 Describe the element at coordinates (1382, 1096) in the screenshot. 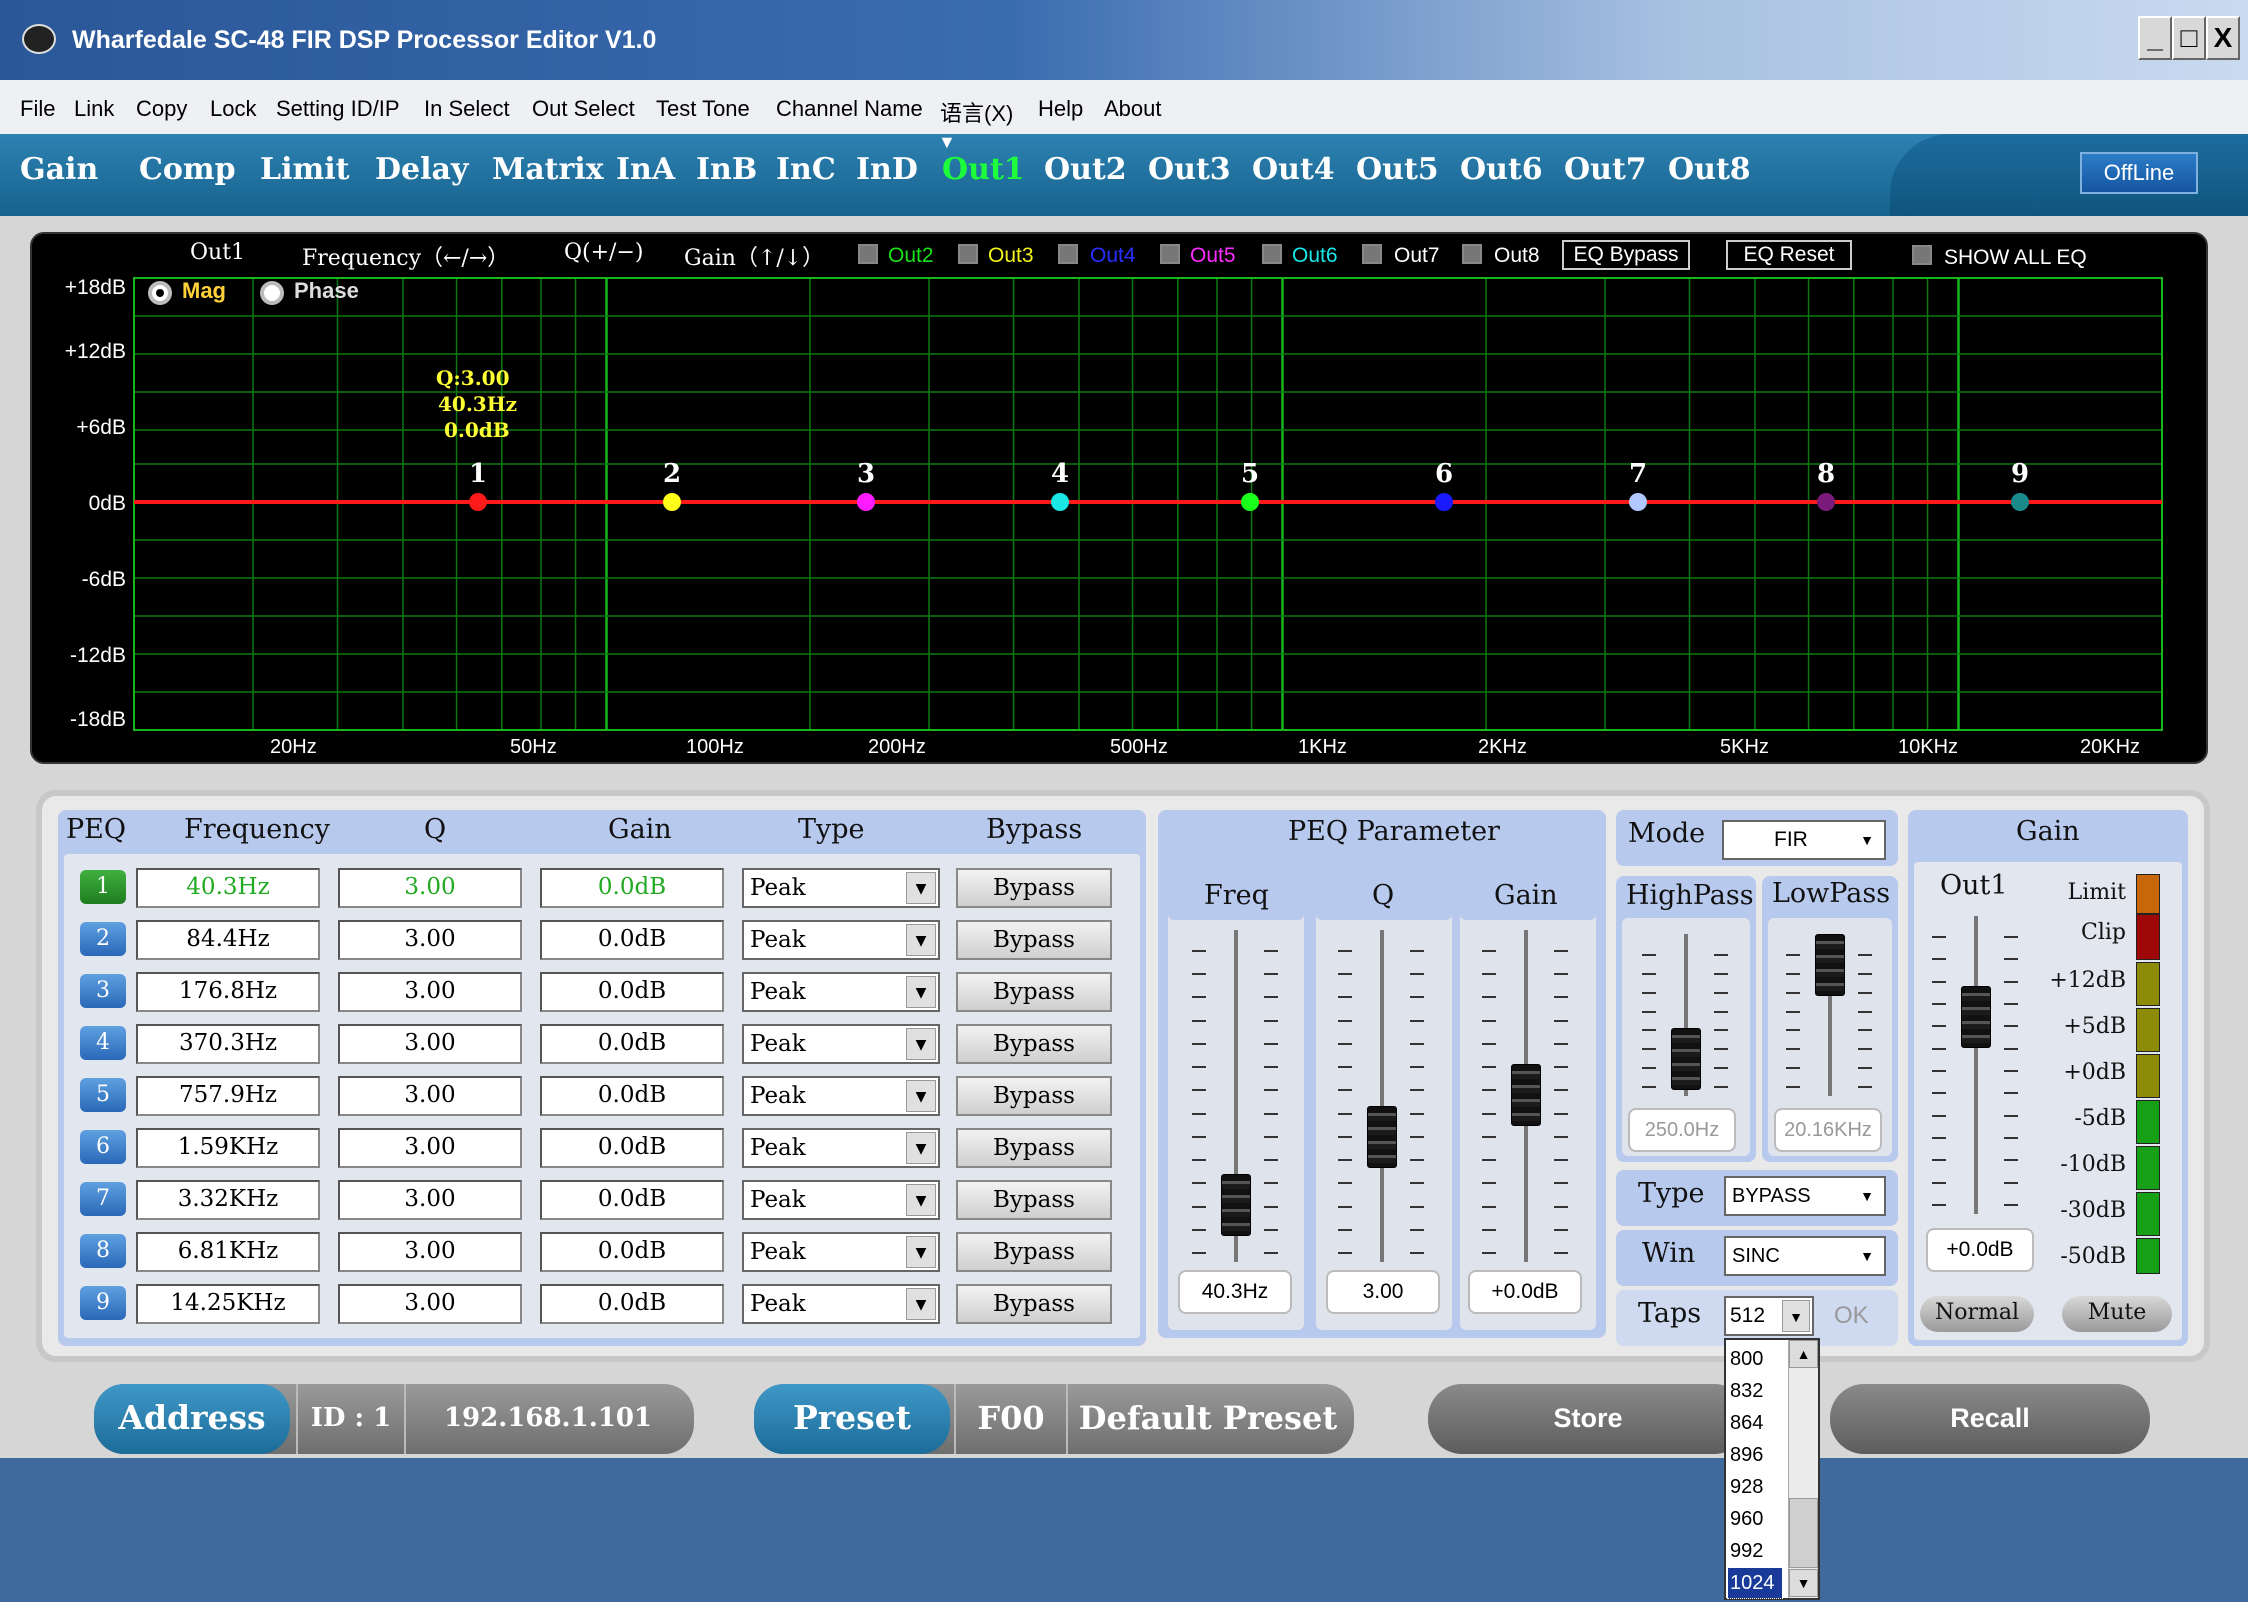

I see `q-slider-track` at that location.